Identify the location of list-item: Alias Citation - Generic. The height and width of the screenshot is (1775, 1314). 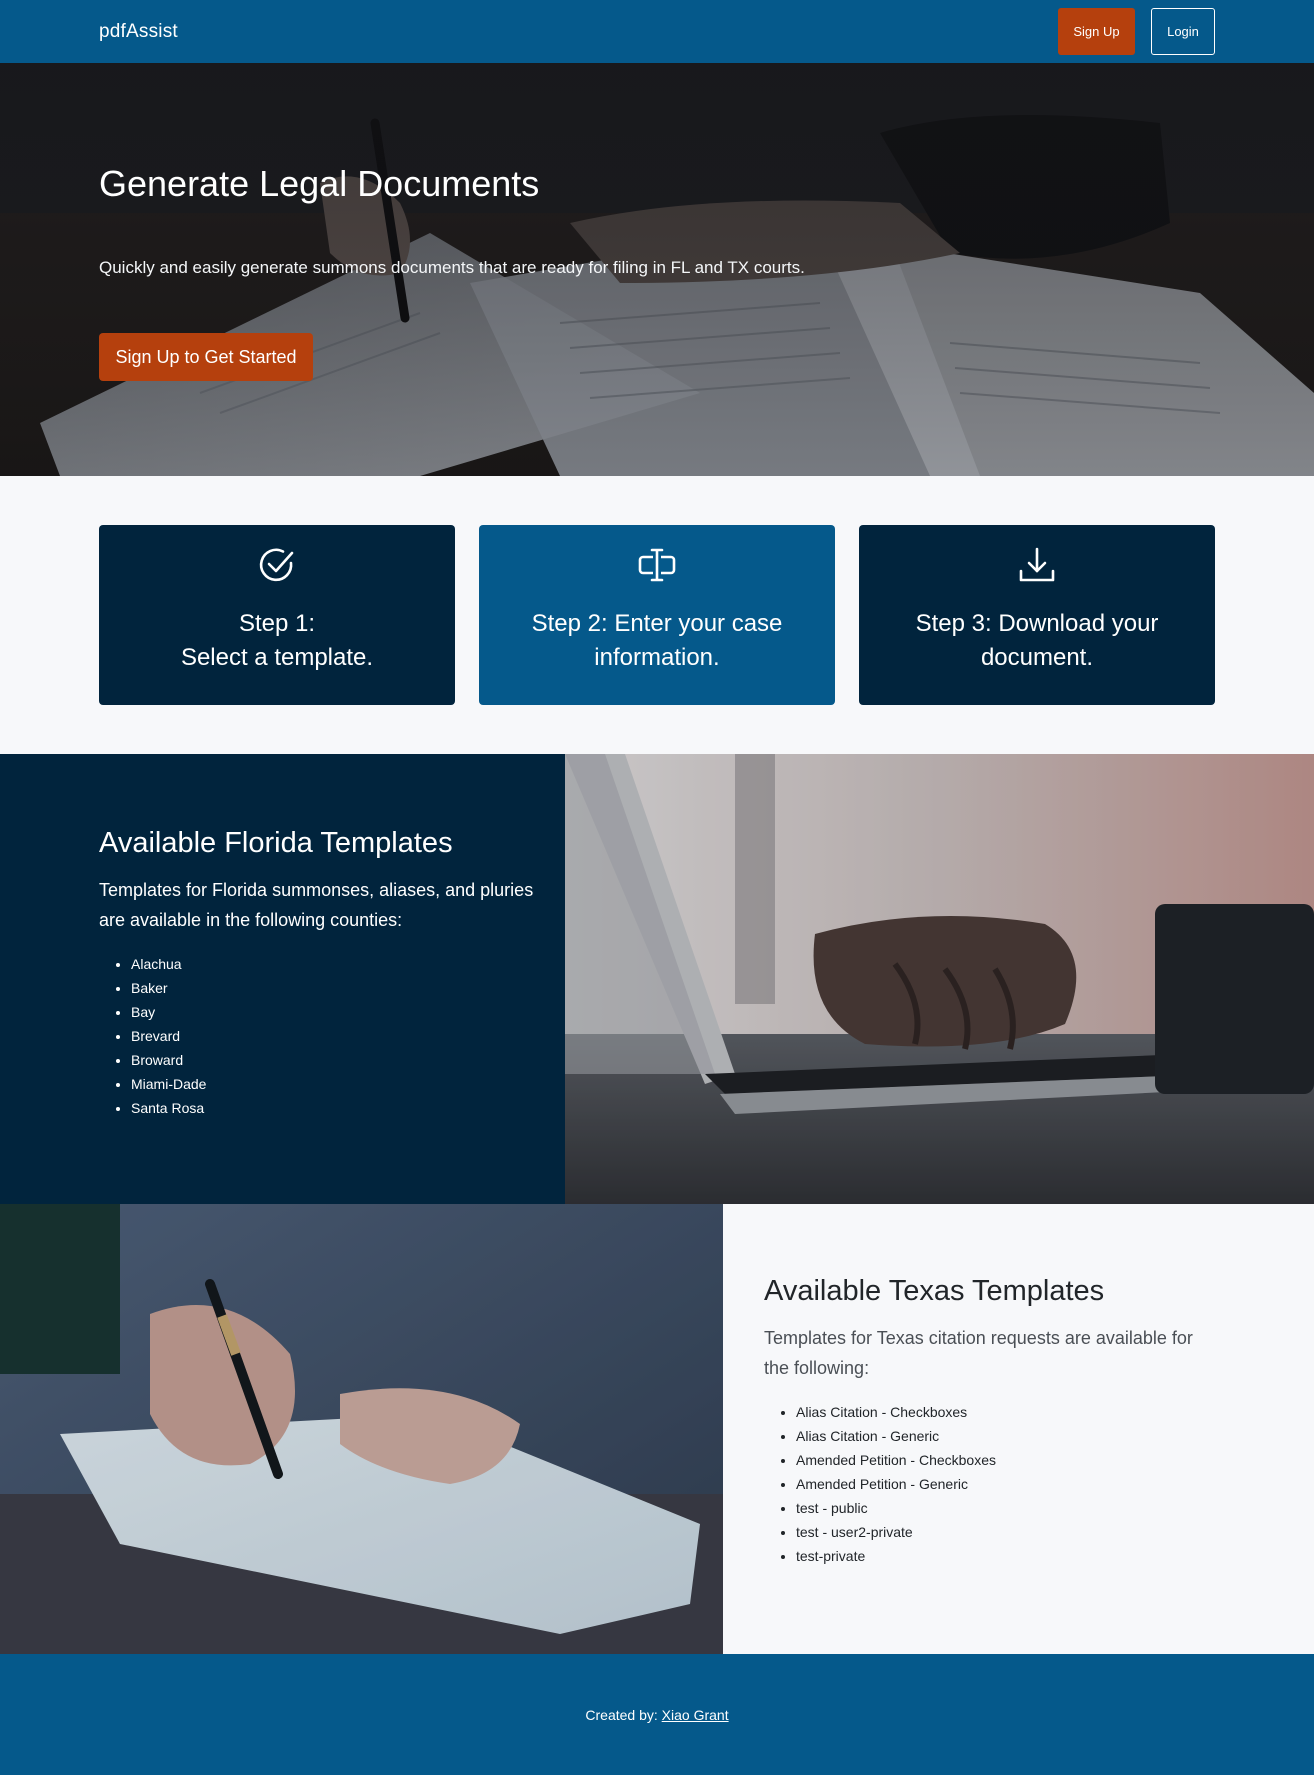
(896, 1436).